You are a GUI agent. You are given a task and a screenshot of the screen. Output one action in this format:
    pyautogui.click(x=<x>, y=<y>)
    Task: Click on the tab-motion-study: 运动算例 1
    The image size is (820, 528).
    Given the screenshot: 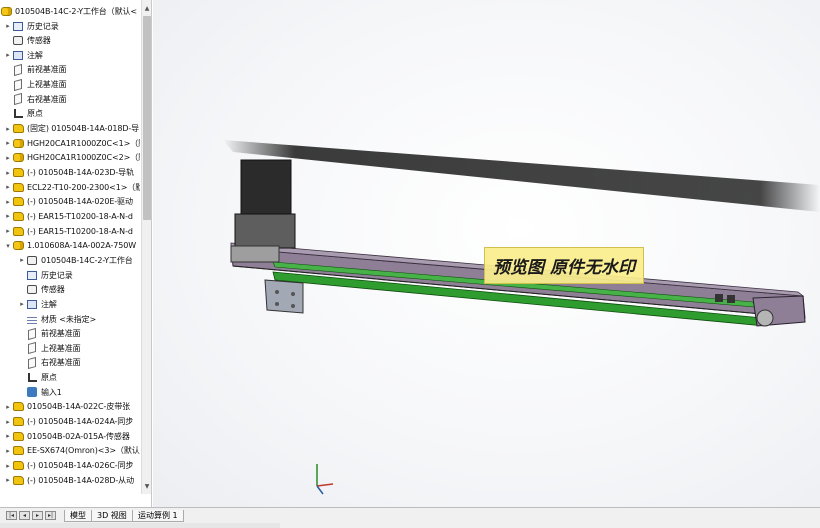 What is the action you would take?
    pyautogui.click(x=158, y=516)
    